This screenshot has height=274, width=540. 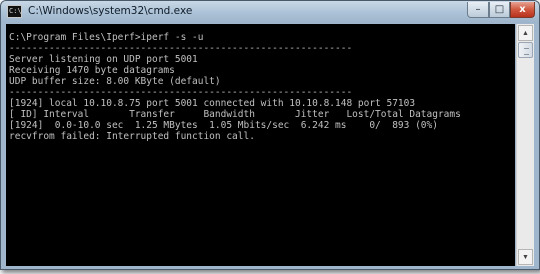 What do you see at coordinates (525, 145) in the screenshot?
I see `vertical-scrollbar: ▲ ▼` at bounding box center [525, 145].